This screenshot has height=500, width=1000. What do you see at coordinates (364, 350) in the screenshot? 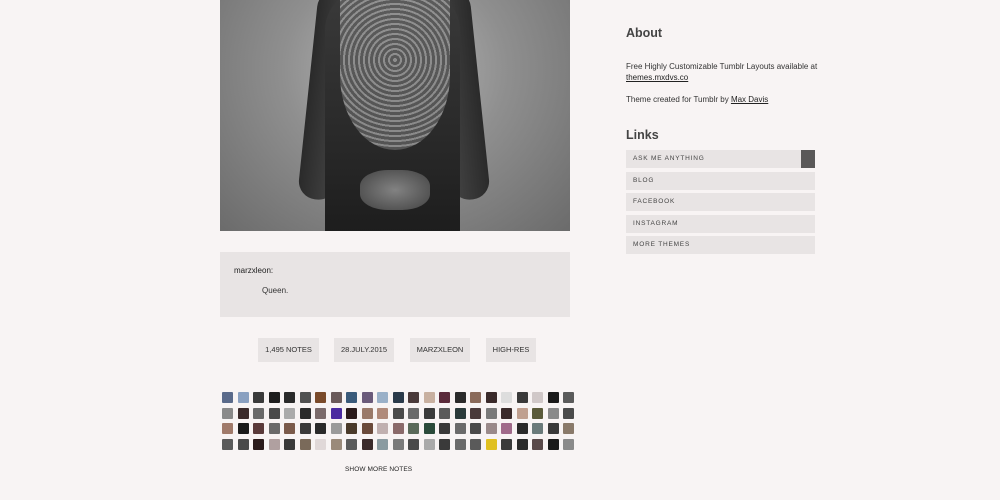
I see `post-date-link: 28.JULY.2015` at bounding box center [364, 350].